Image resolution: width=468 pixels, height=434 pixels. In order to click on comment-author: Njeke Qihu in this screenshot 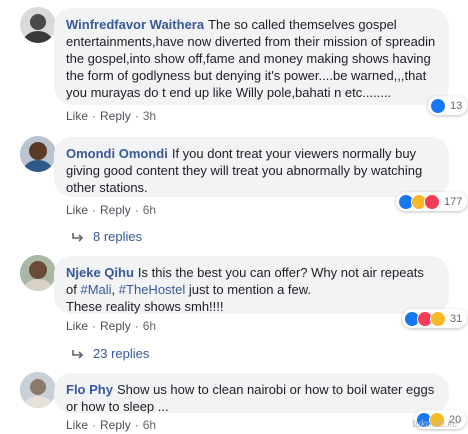, I will do `click(100, 272)`.